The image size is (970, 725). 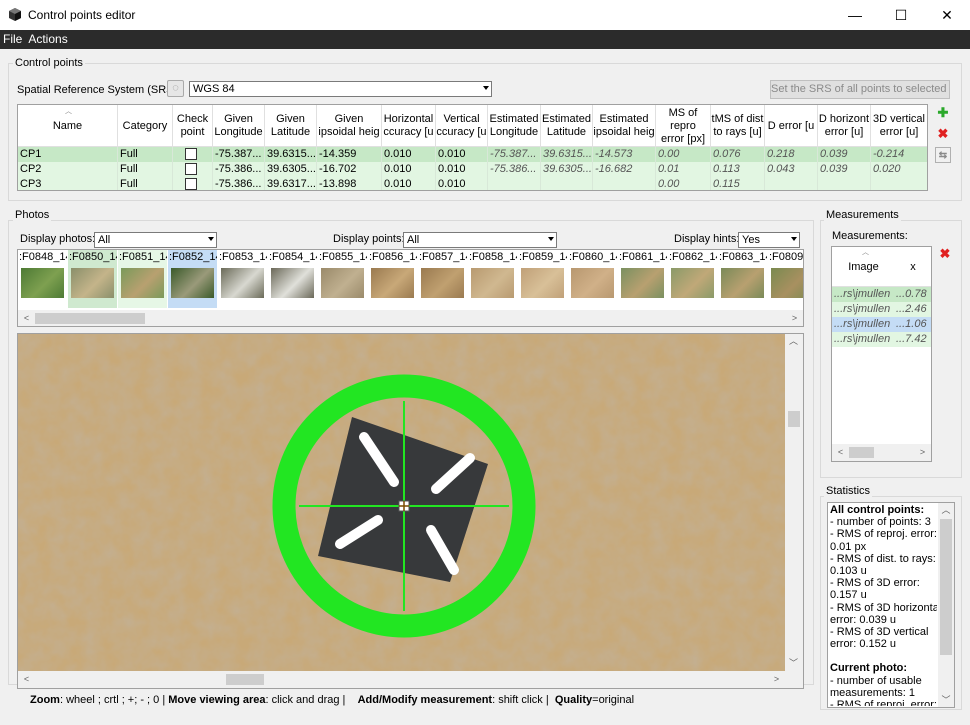 What do you see at coordinates (192, 283) in the screenshot?
I see `photo-thumbnail-image` at bounding box center [192, 283].